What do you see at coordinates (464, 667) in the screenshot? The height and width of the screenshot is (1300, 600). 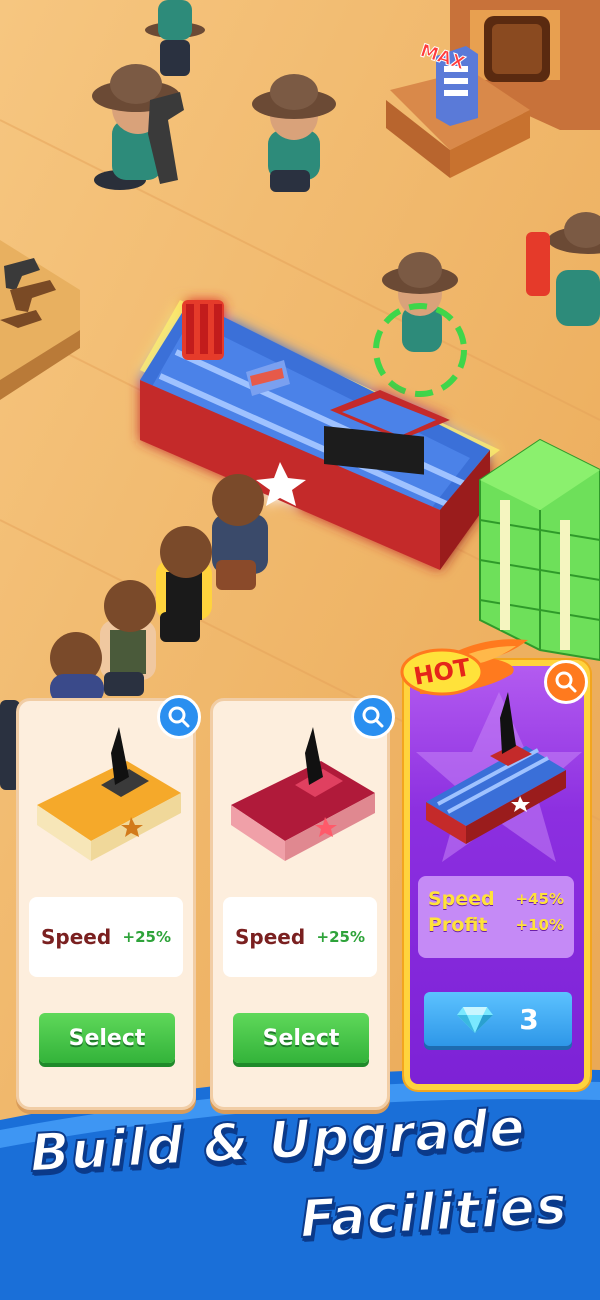 I see `hot-badge: HOT` at bounding box center [464, 667].